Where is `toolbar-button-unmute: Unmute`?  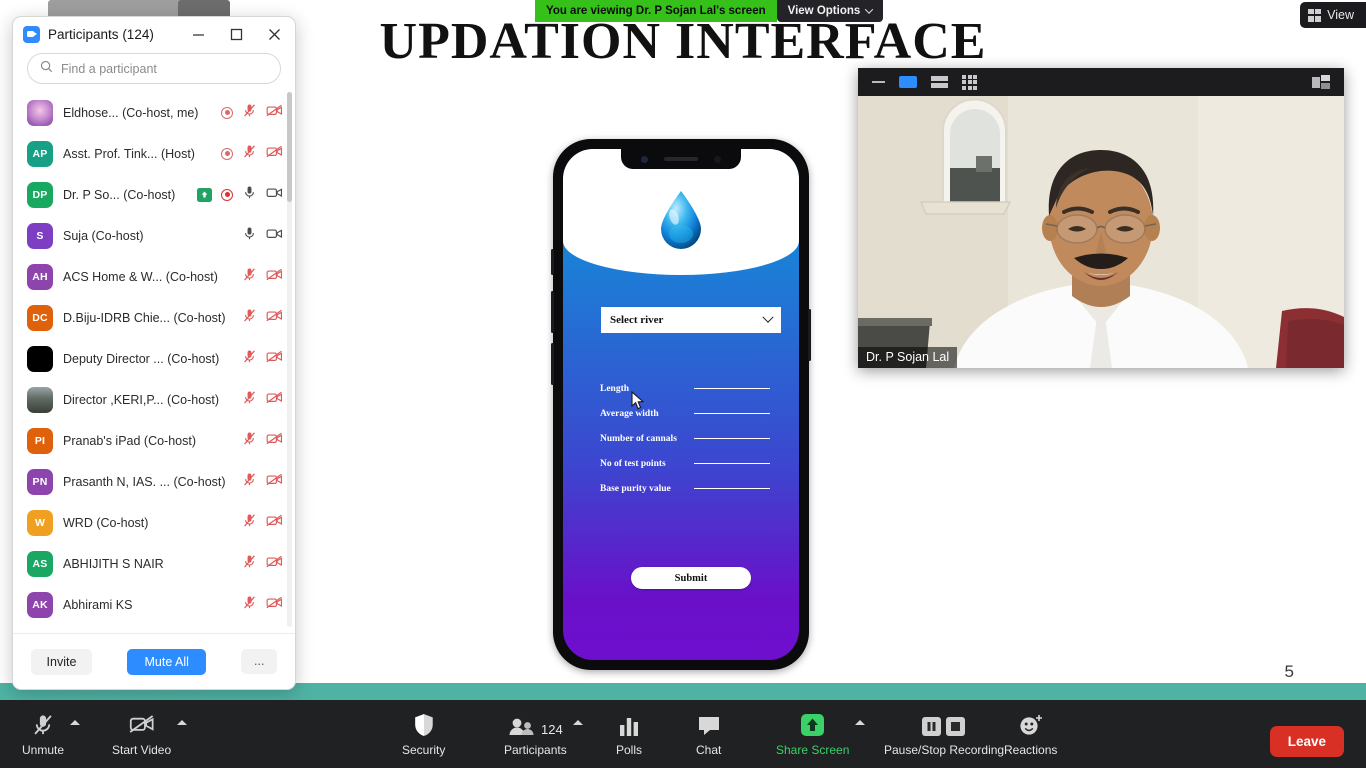
toolbar-button-unmute: Unmute is located at coordinates (43, 734).